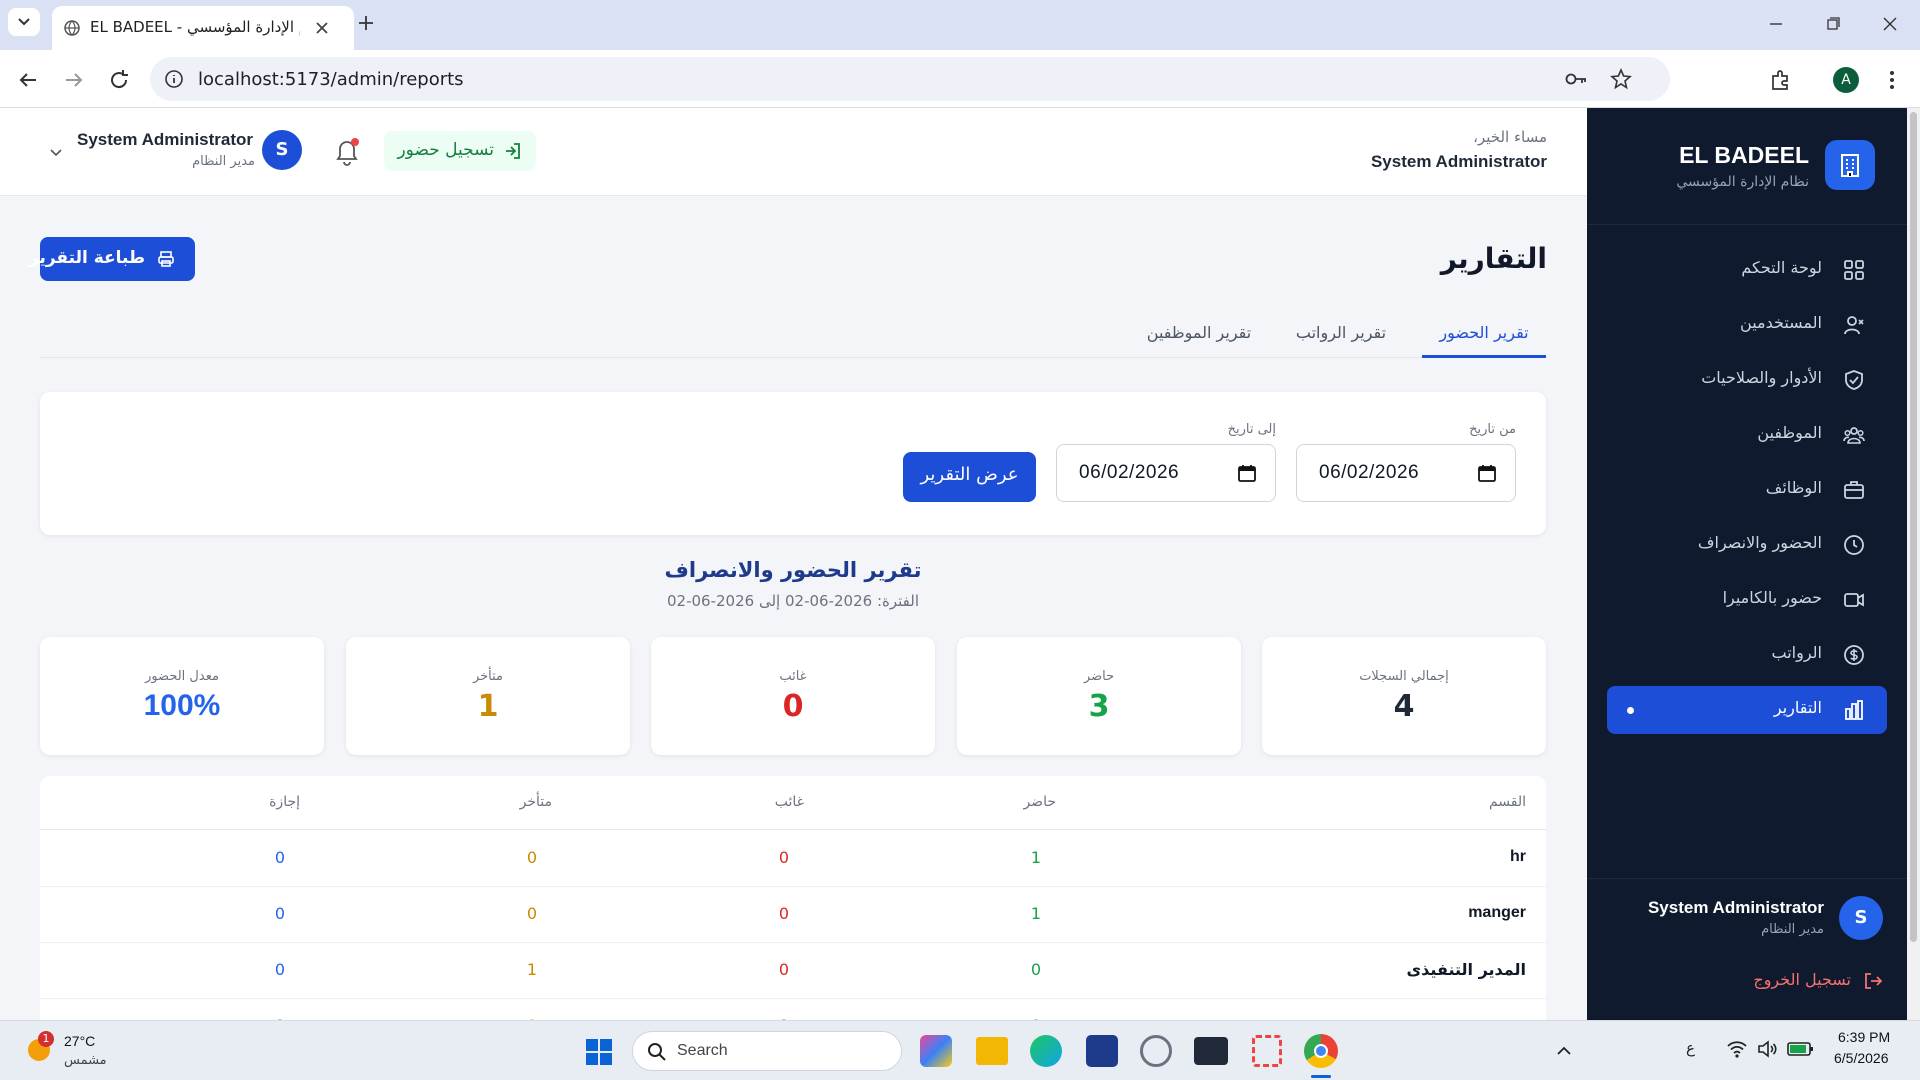 This screenshot has height=1080, width=1920. What do you see at coordinates (1267, 1051) in the screenshot?
I see `app-snipping-icon` at bounding box center [1267, 1051].